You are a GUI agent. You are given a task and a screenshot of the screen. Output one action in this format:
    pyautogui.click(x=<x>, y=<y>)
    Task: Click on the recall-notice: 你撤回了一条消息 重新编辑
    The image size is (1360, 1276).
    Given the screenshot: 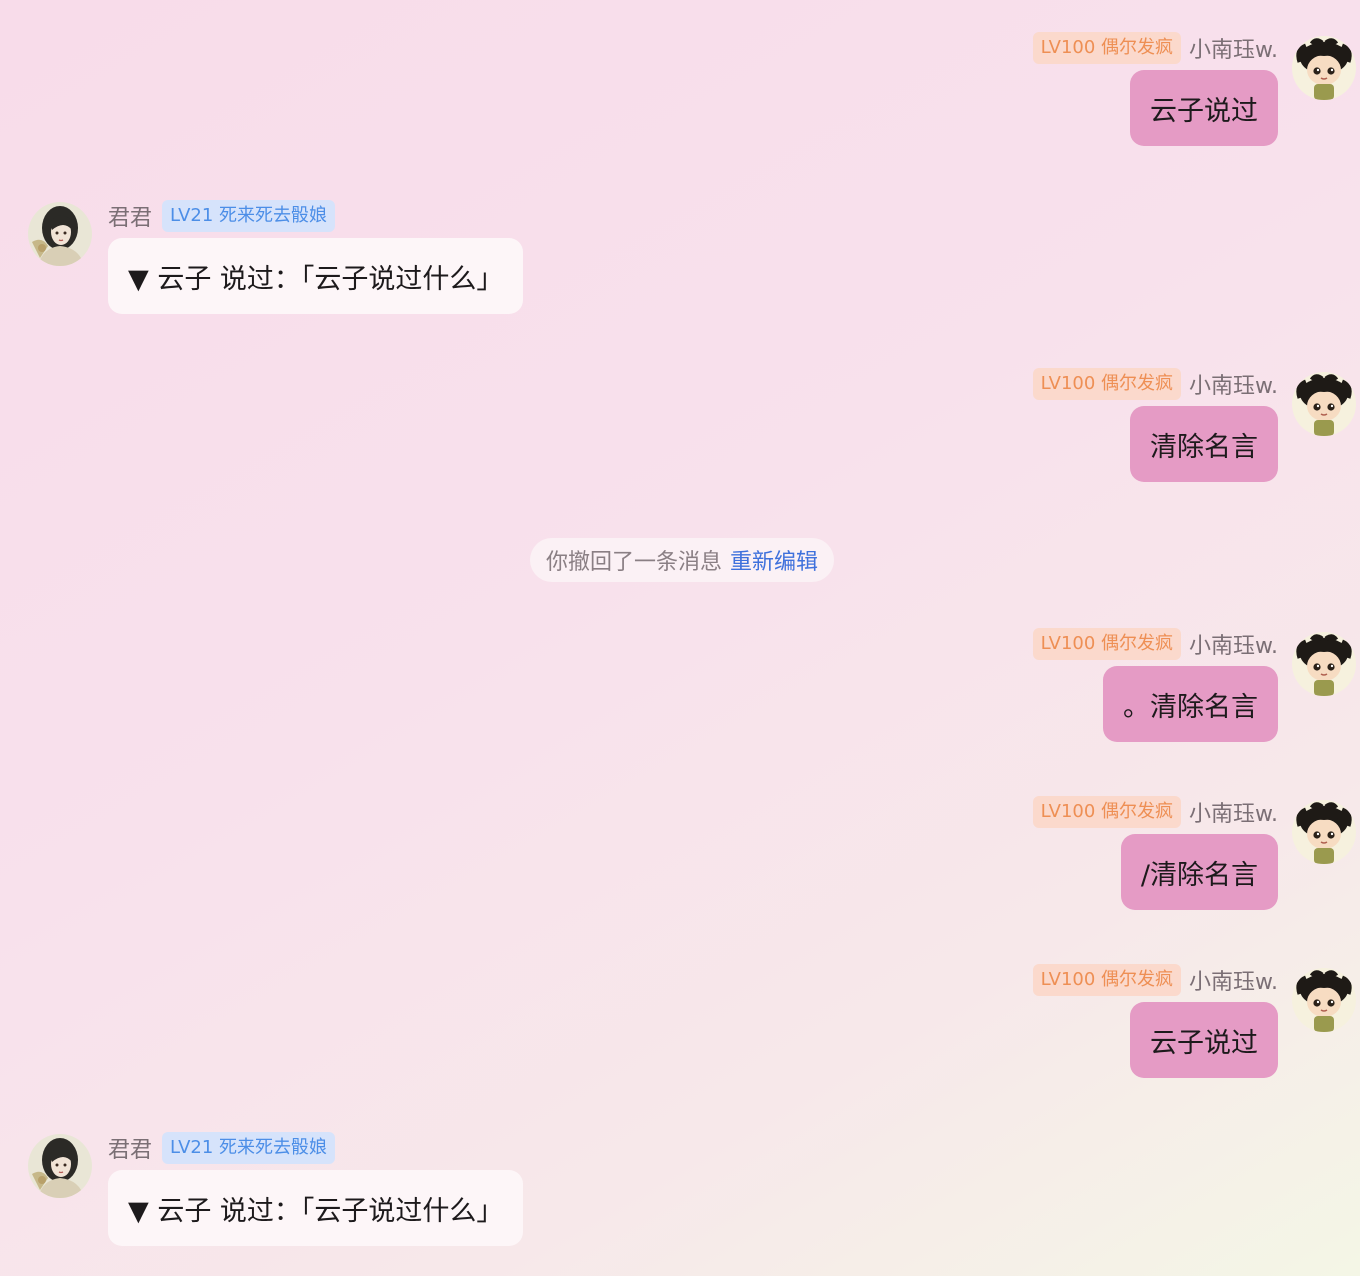 What is the action you would take?
    pyautogui.click(x=682, y=560)
    